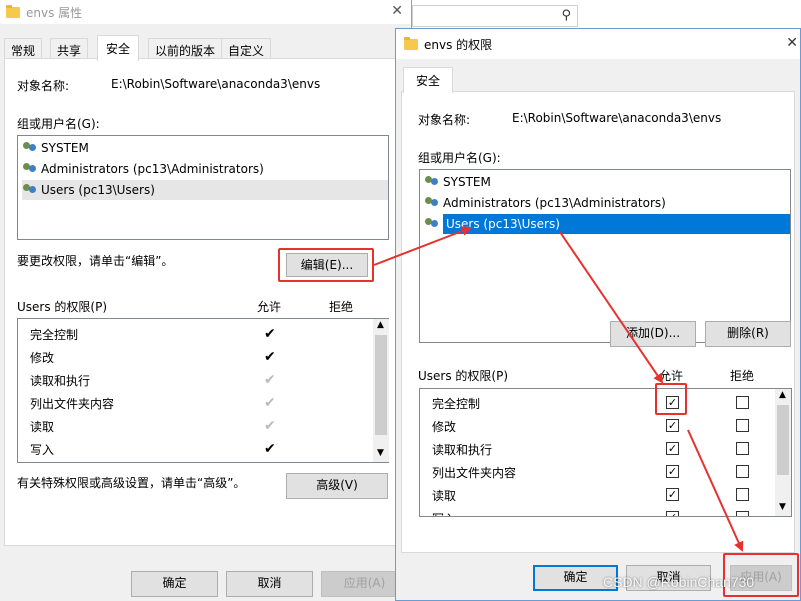  Describe the element at coordinates (131, 483) in the screenshot. I see `advanced-hint: 有关特殊权限或高级设置，请单击“高级”。` at that location.